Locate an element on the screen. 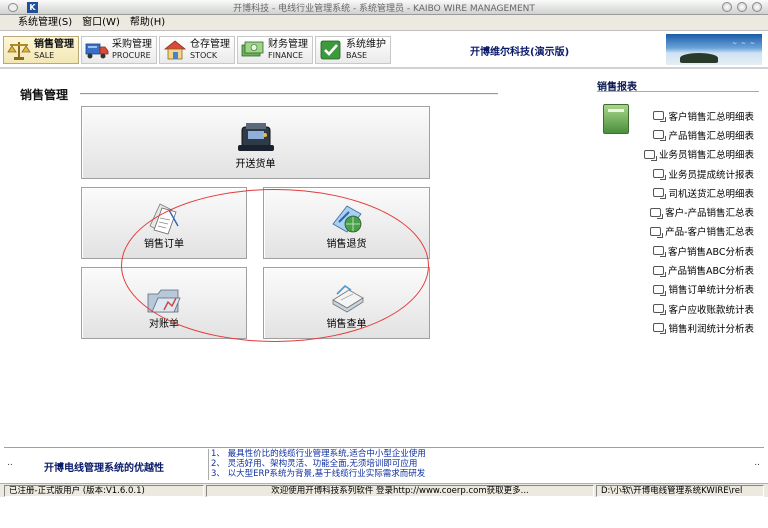 The width and height of the screenshot is (768, 528). tile-label: 销售退货 is located at coordinates (346, 244).